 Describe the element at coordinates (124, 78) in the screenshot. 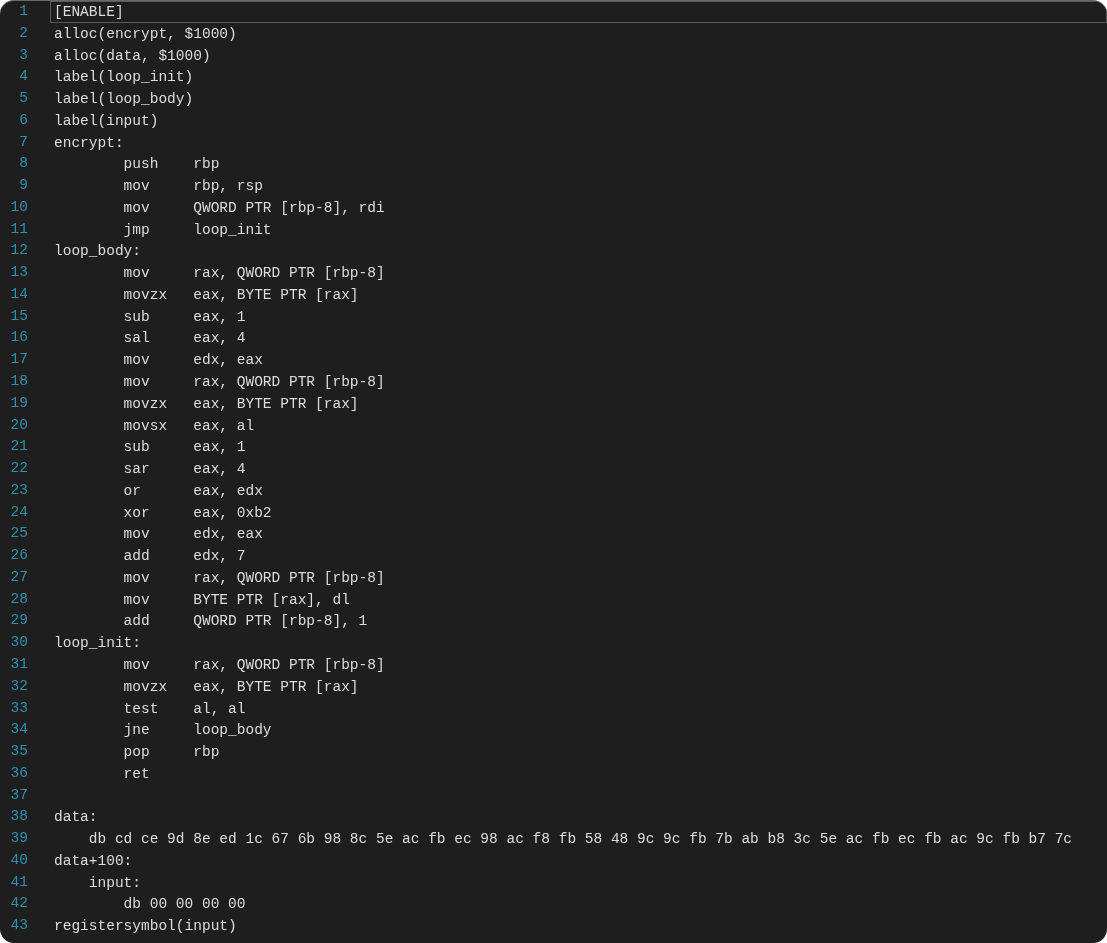

I see `code-line: label(loop_init)` at that location.